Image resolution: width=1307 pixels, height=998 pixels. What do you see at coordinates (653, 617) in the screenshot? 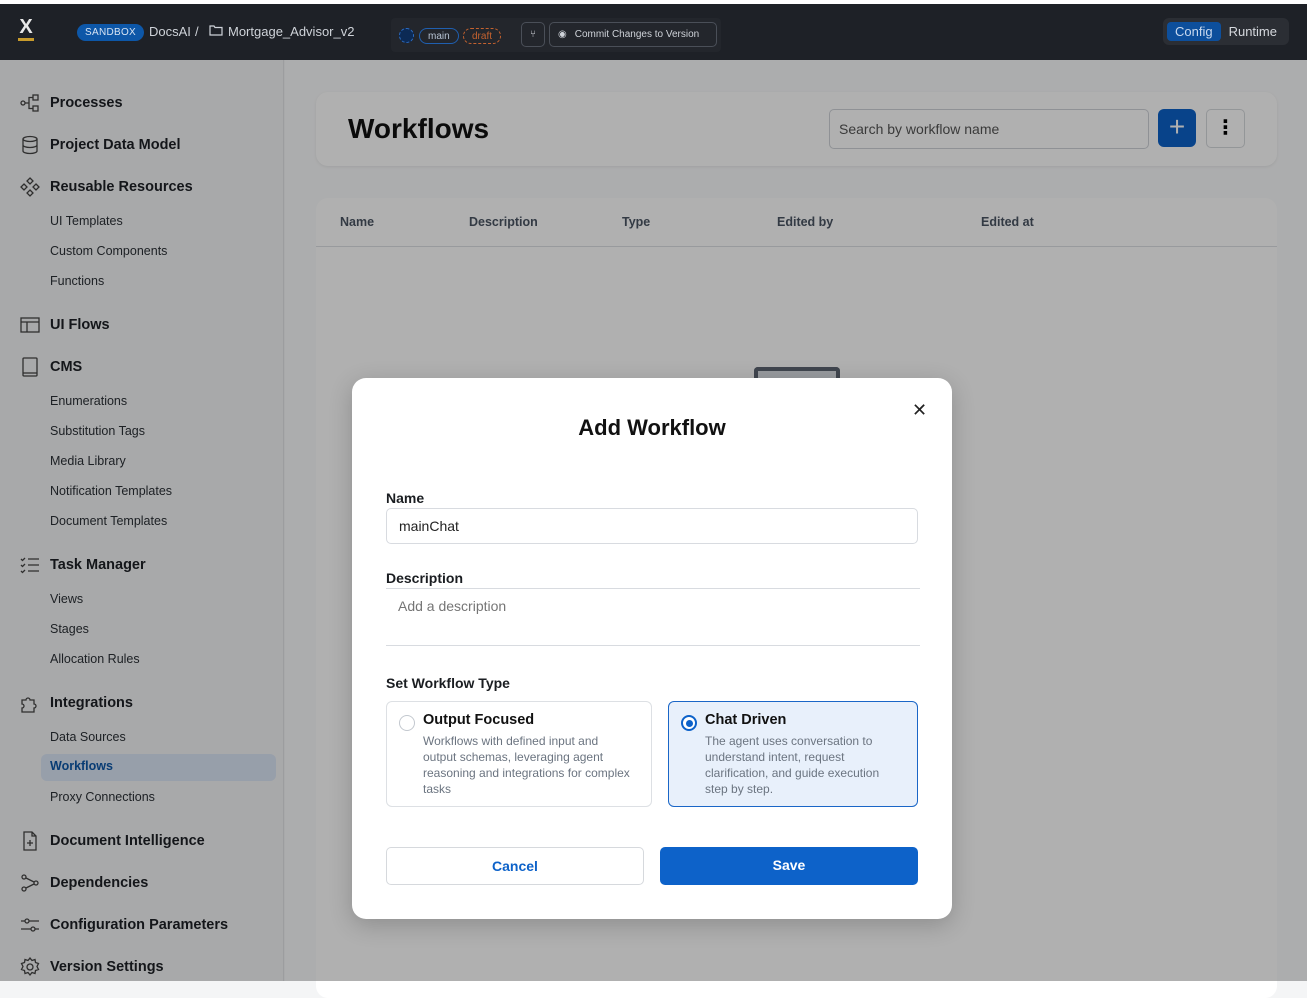
I see `description-input` at bounding box center [653, 617].